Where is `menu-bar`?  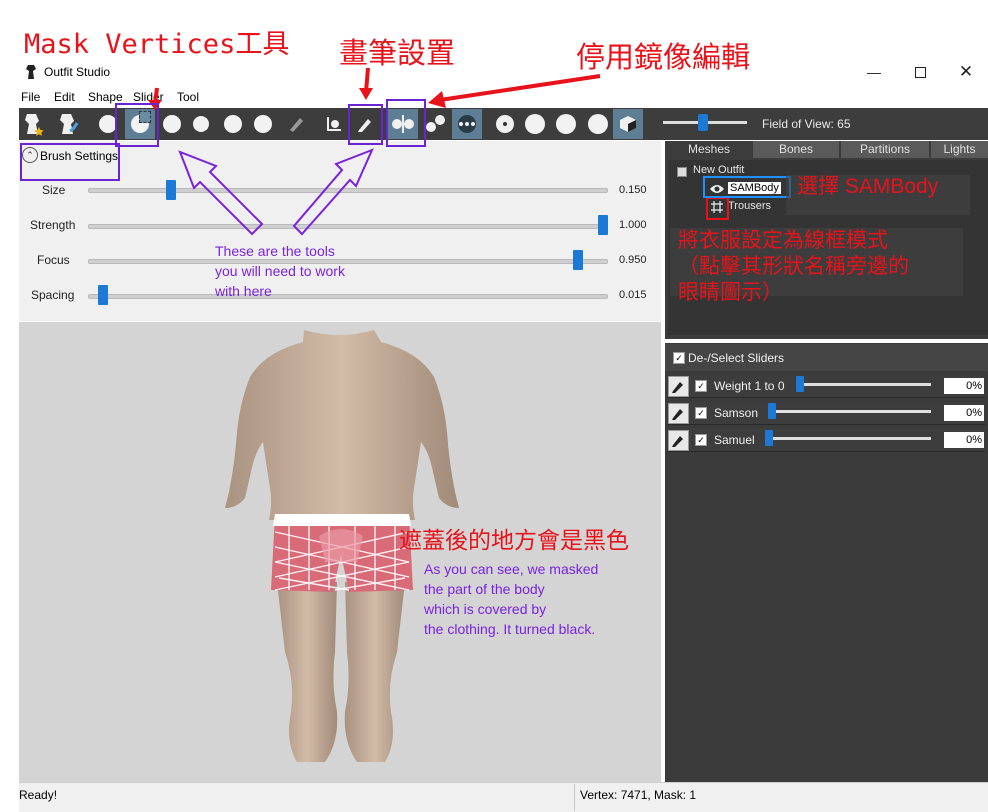
menu-bar is located at coordinates (503, 97).